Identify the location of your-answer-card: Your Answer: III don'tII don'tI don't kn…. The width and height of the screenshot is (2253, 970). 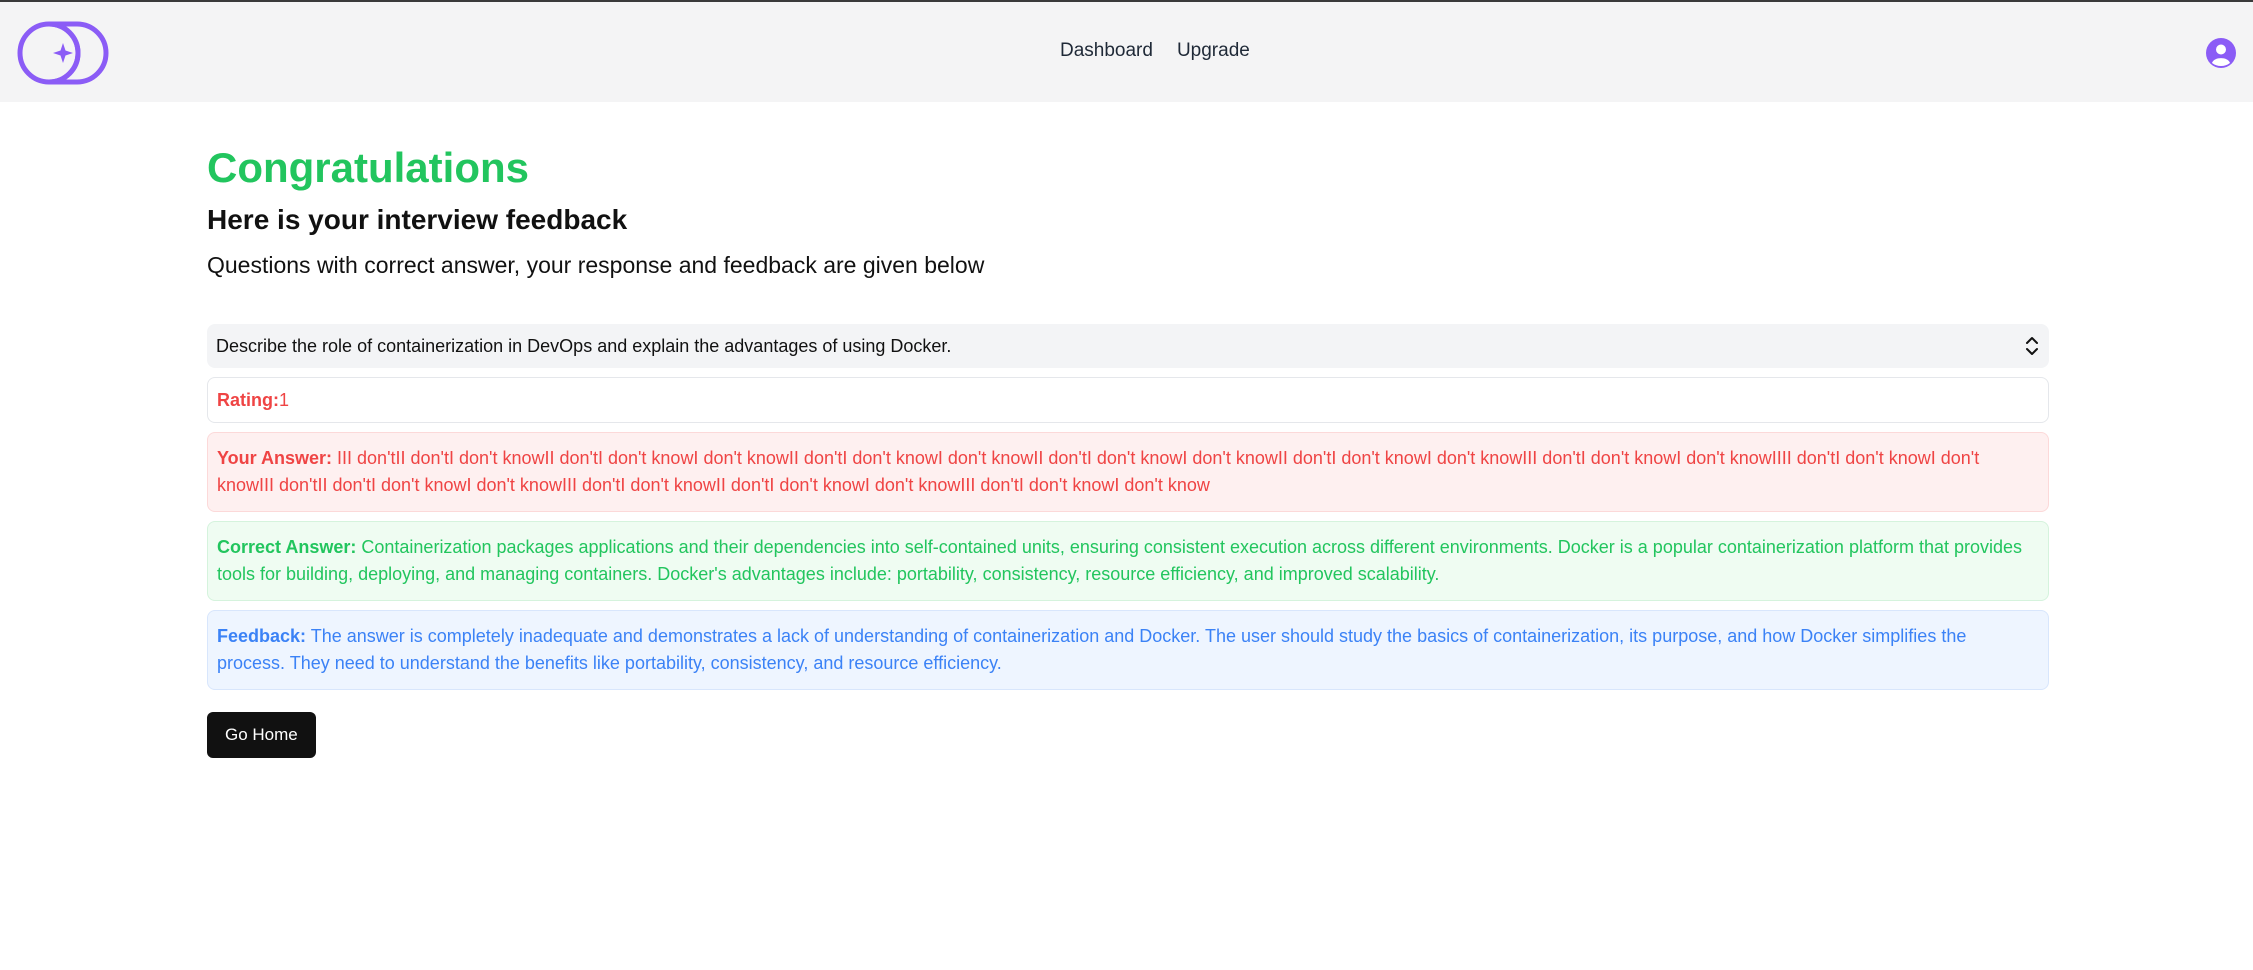
(1128, 472).